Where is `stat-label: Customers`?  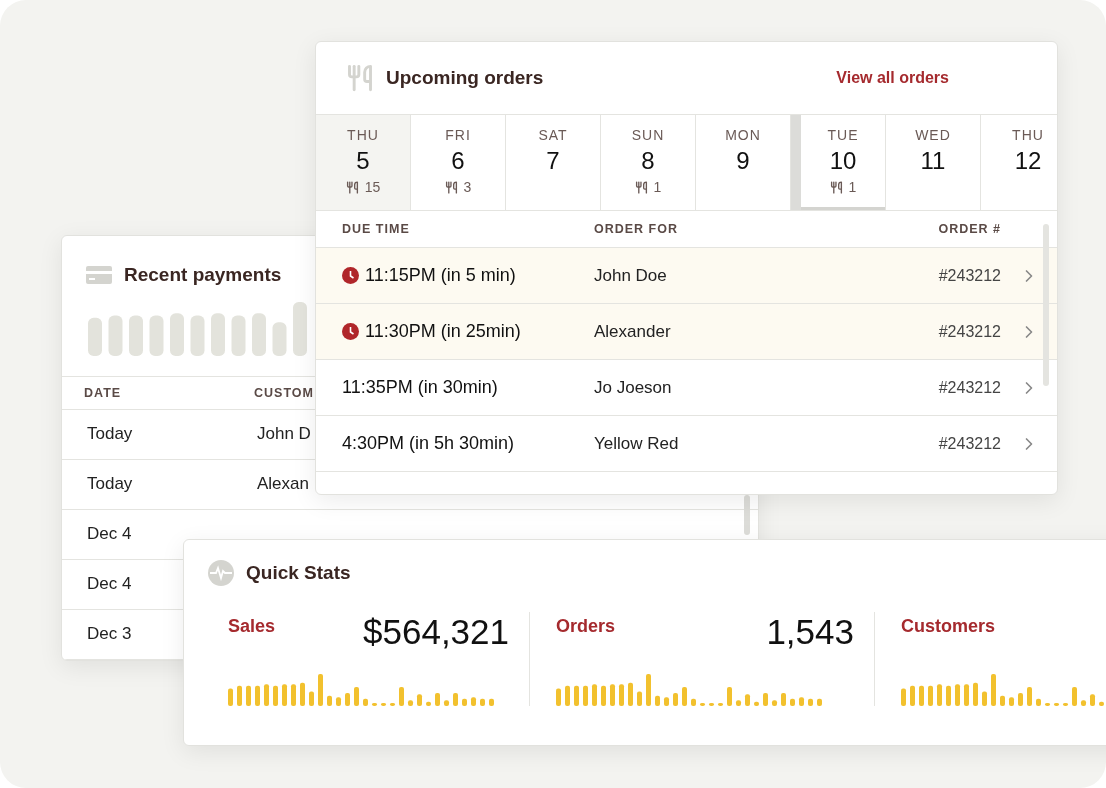 stat-label: Customers is located at coordinates (948, 626).